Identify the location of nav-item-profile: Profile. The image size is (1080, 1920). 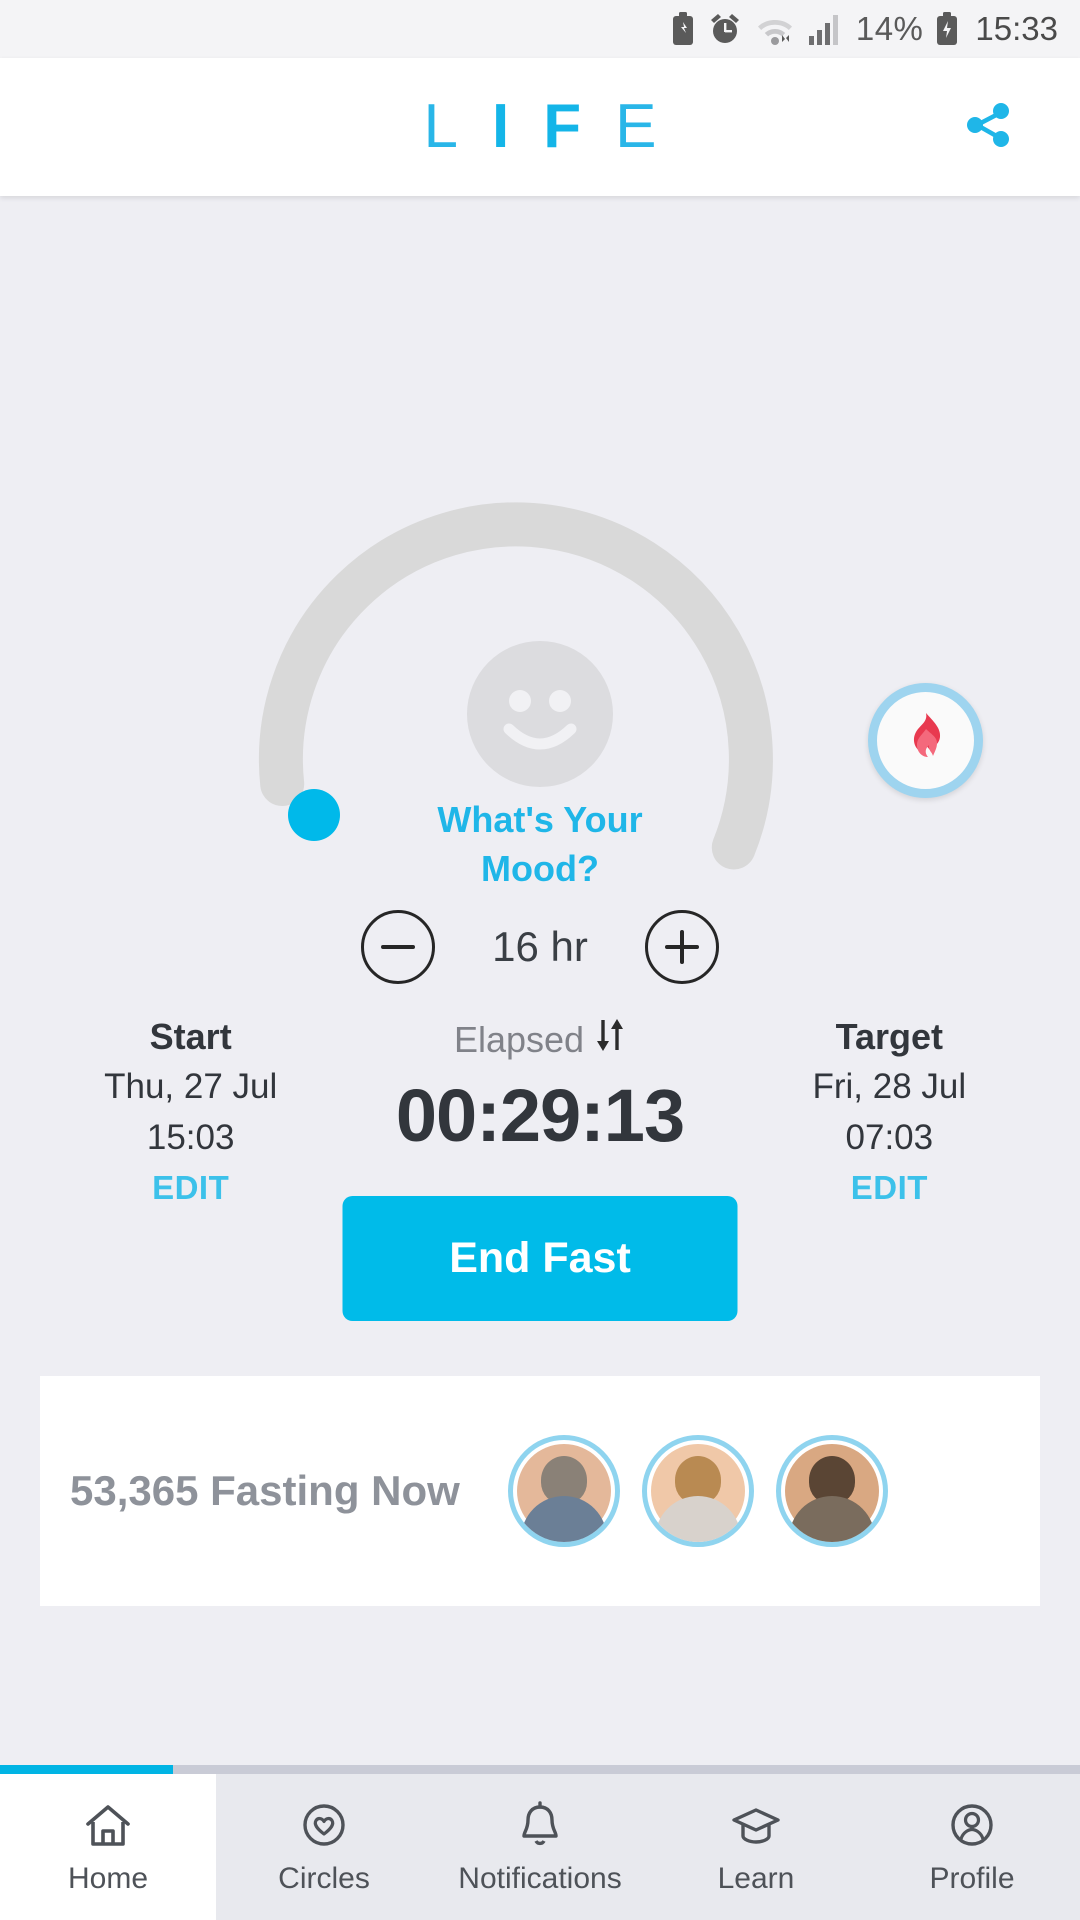
(972, 1847).